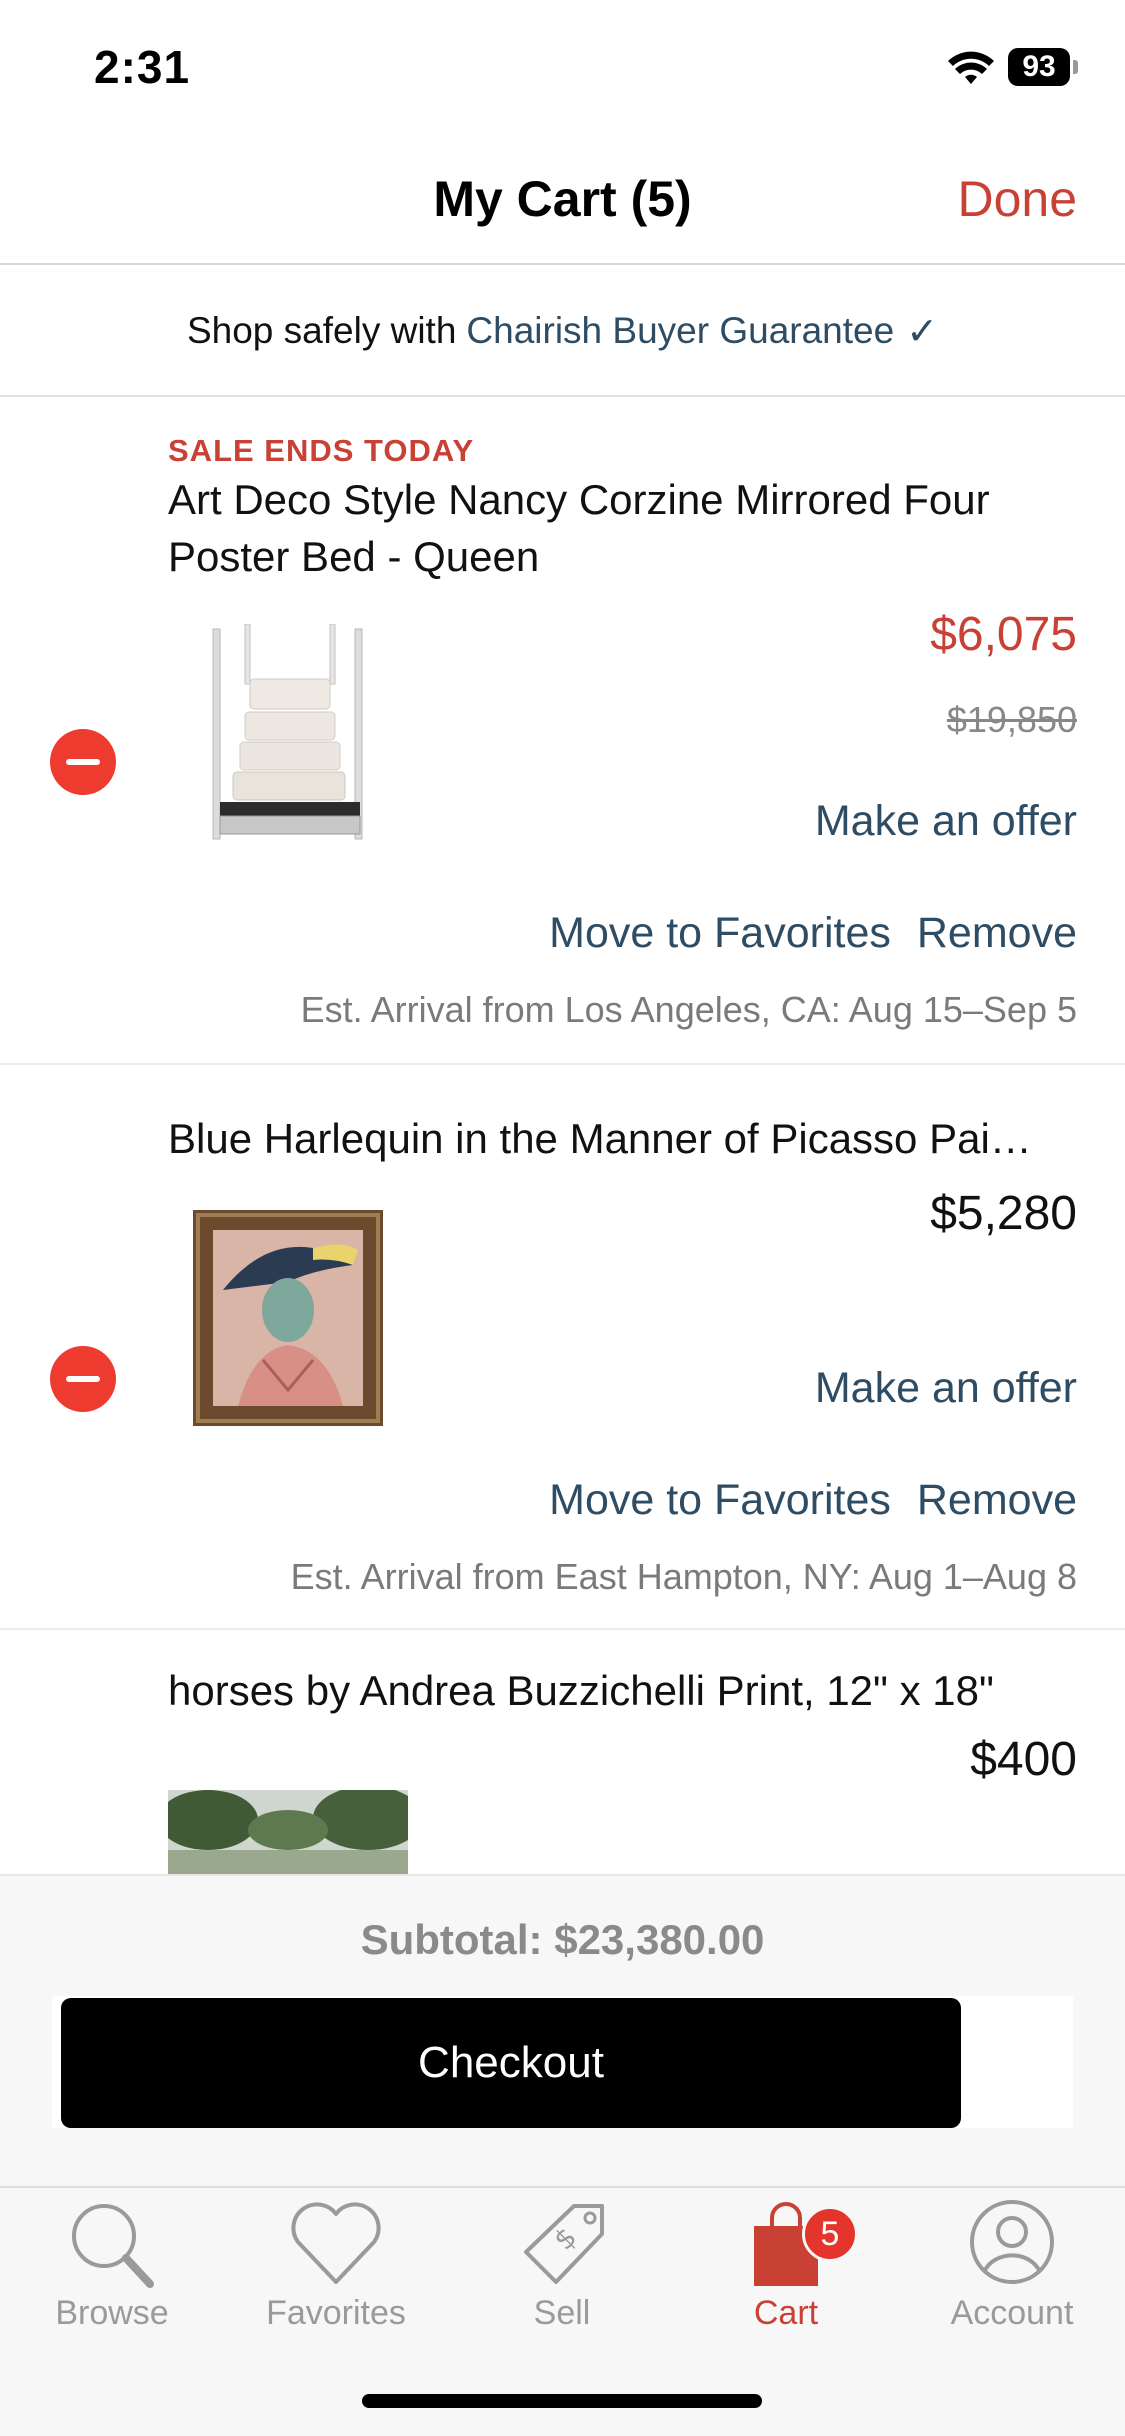 This screenshot has height=2436, width=1125. Describe the element at coordinates (336, 2313) in the screenshot. I see `tab-label: Favorites` at that location.